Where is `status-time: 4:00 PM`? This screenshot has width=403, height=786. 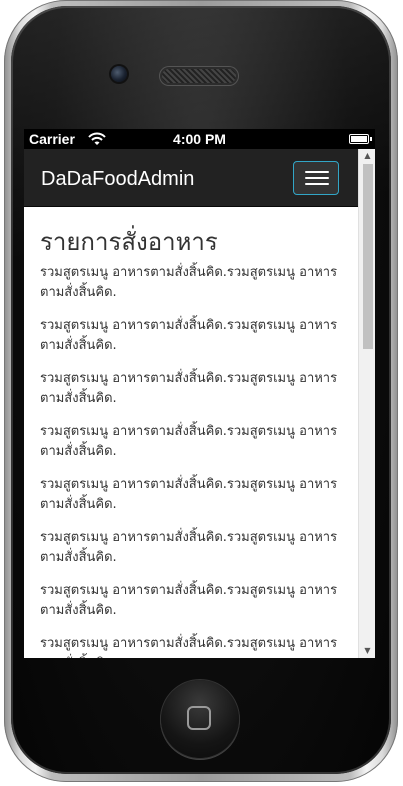 status-time: 4:00 PM is located at coordinates (199, 139).